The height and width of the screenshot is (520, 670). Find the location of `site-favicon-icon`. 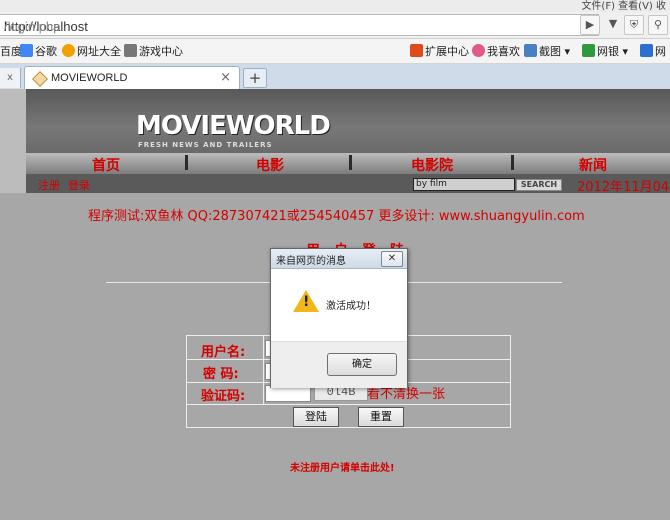

site-favicon-icon is located at coordinates (40, 79).